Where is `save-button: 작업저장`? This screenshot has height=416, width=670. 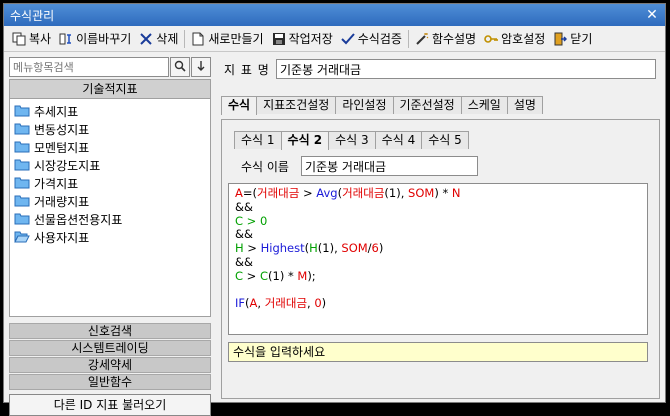 save-button: 작업저장 is located at coordinates (302, 39).